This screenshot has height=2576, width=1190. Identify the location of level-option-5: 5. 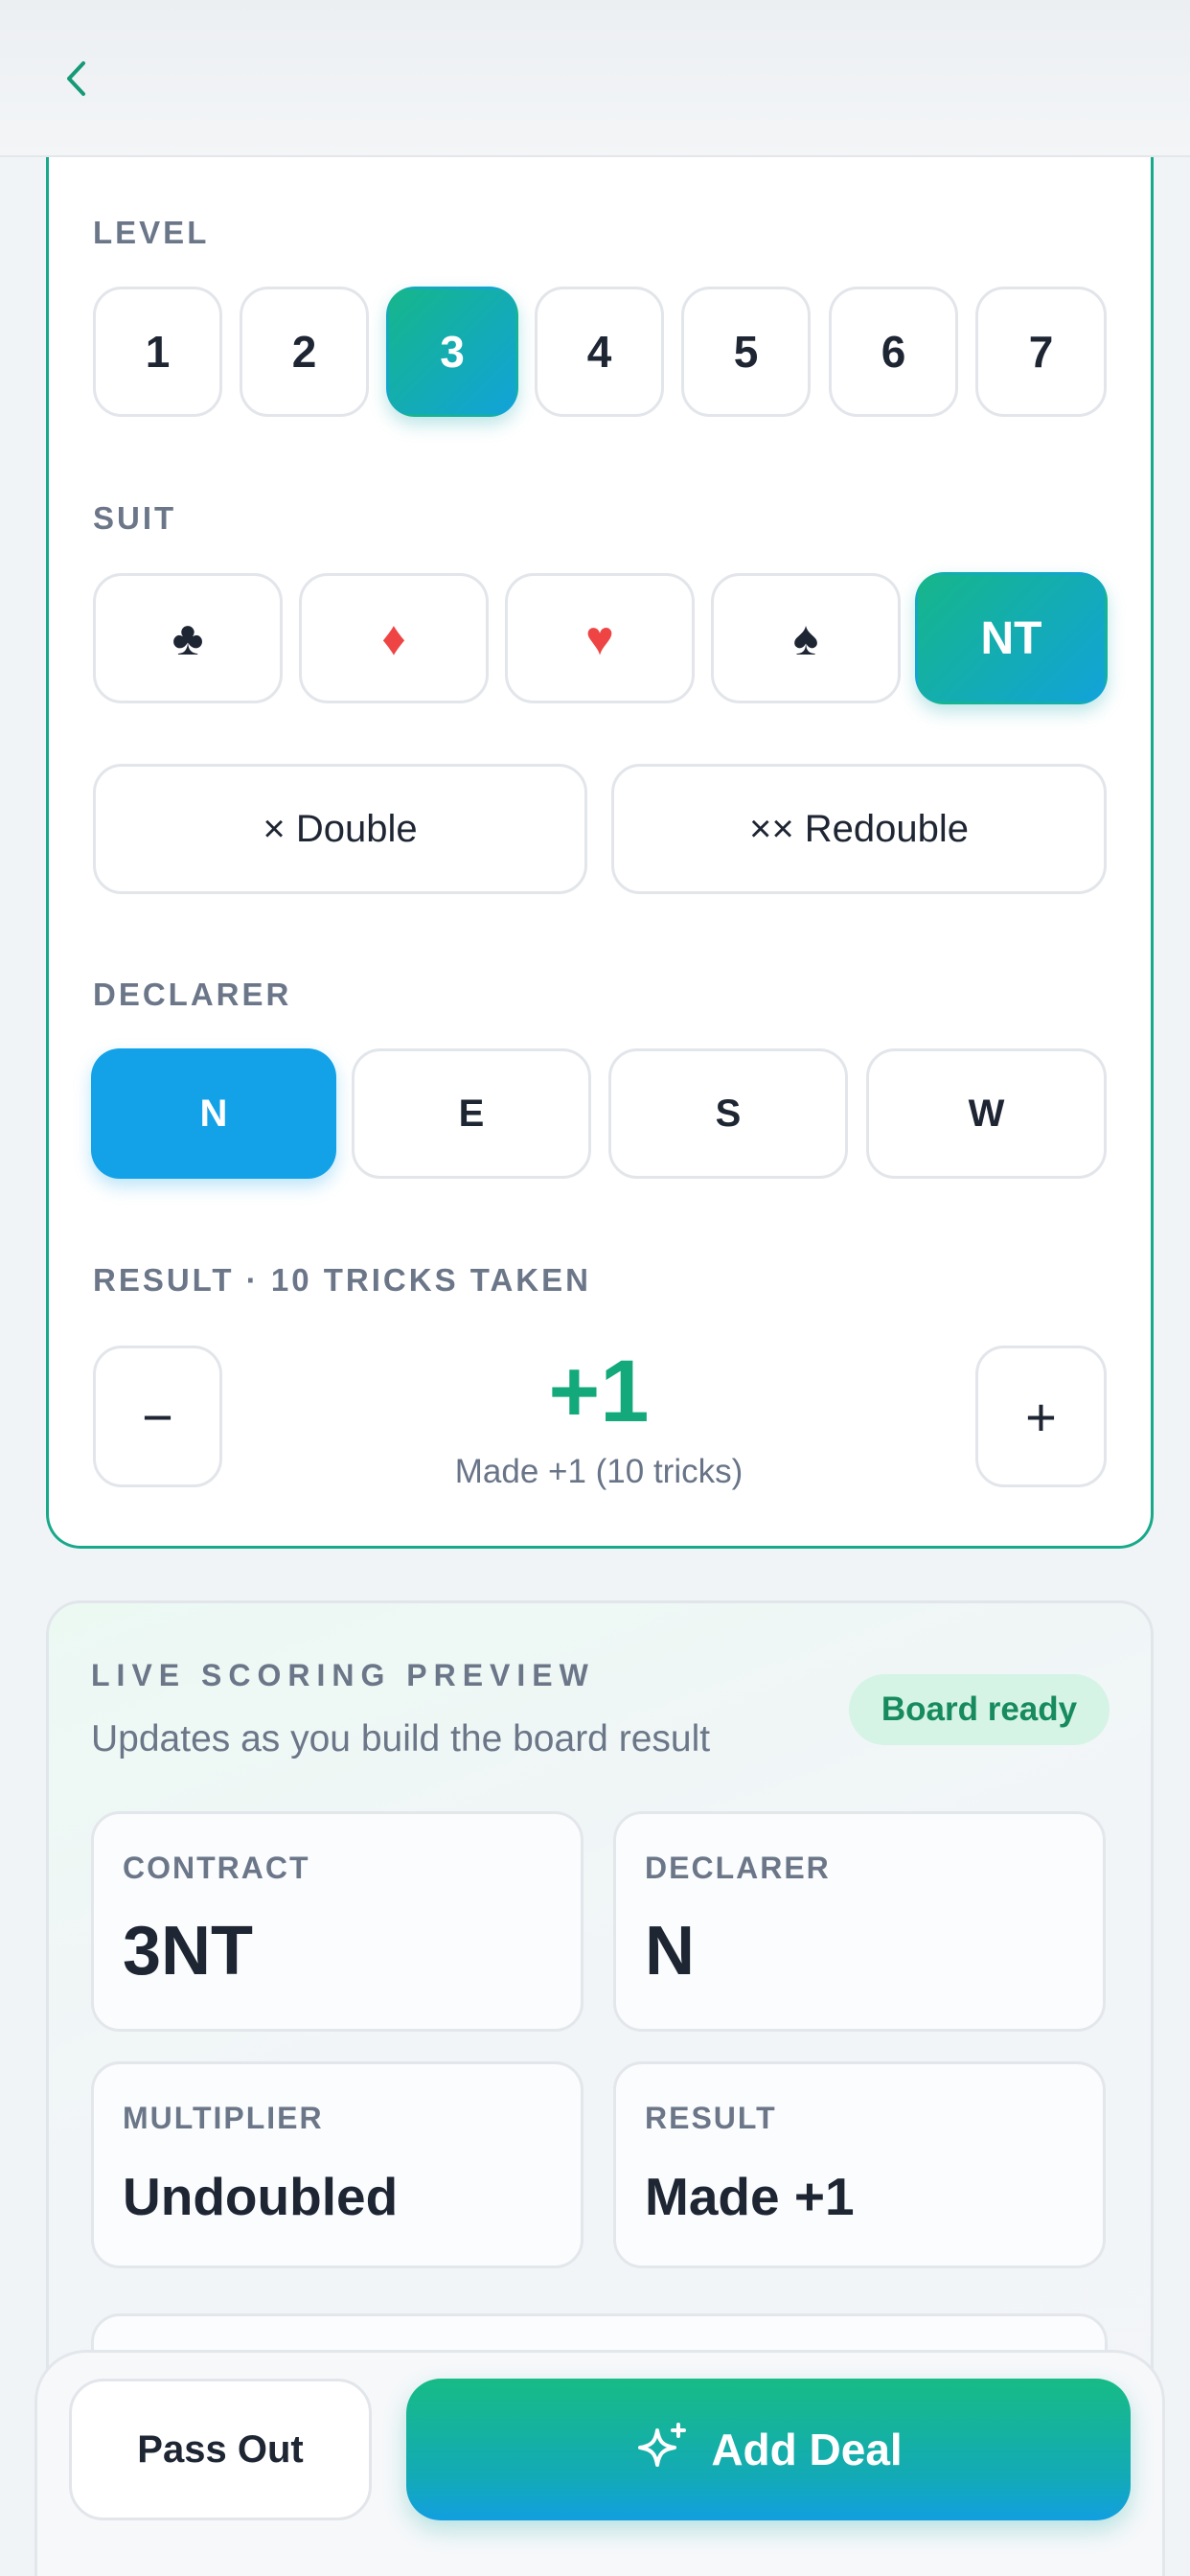
(746, 352).